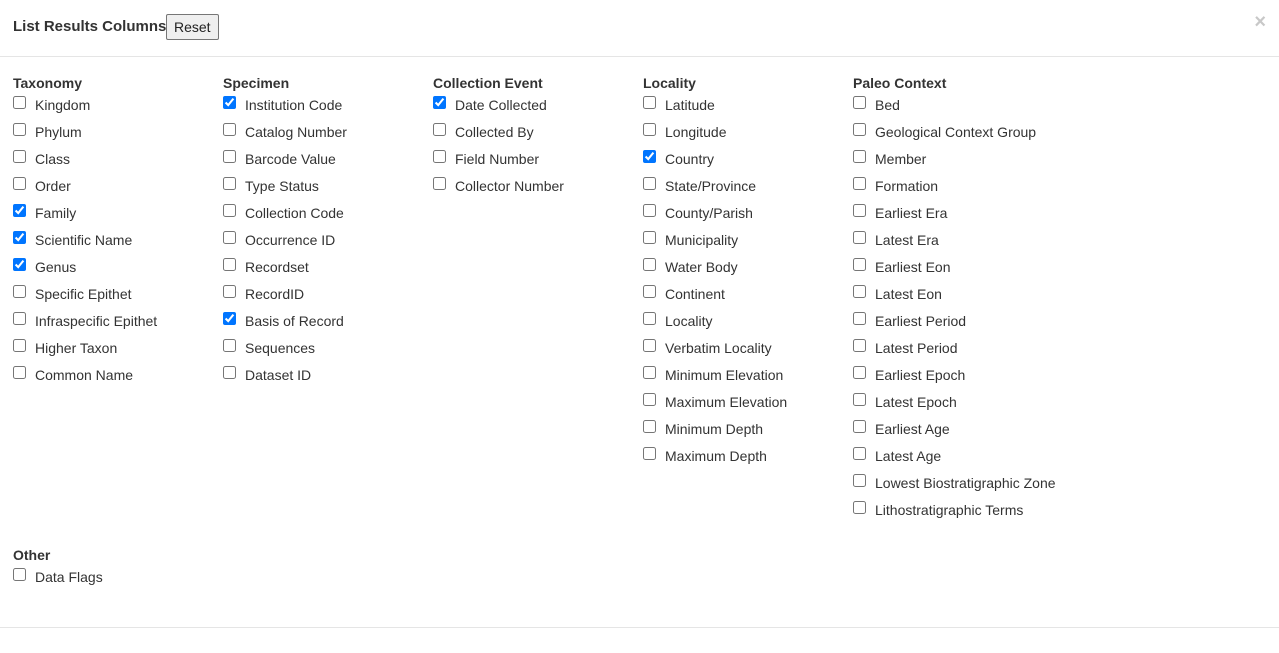 The image size is (1279, 653). Describe the element at coordinates (748, 405) in the screenshot. I see `column-option: Maximum Elevation` at that location.